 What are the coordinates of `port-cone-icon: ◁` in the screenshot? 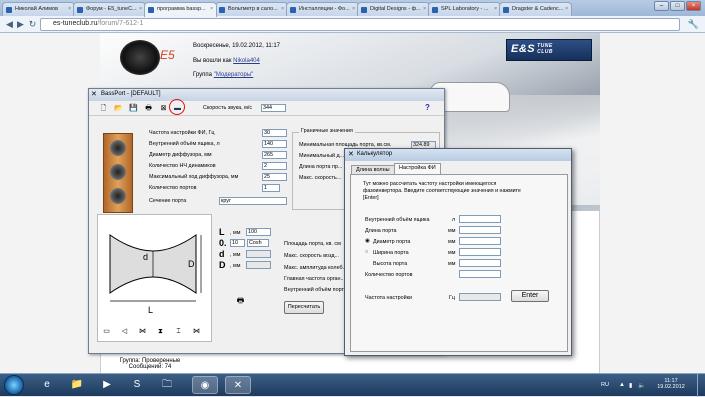 It's located at (124, 331).